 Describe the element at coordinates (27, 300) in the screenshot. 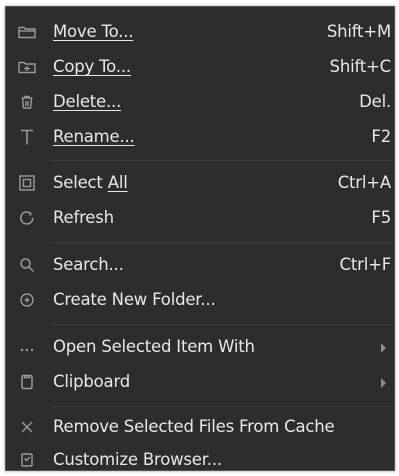

I see `add-circle-icon` at that location.